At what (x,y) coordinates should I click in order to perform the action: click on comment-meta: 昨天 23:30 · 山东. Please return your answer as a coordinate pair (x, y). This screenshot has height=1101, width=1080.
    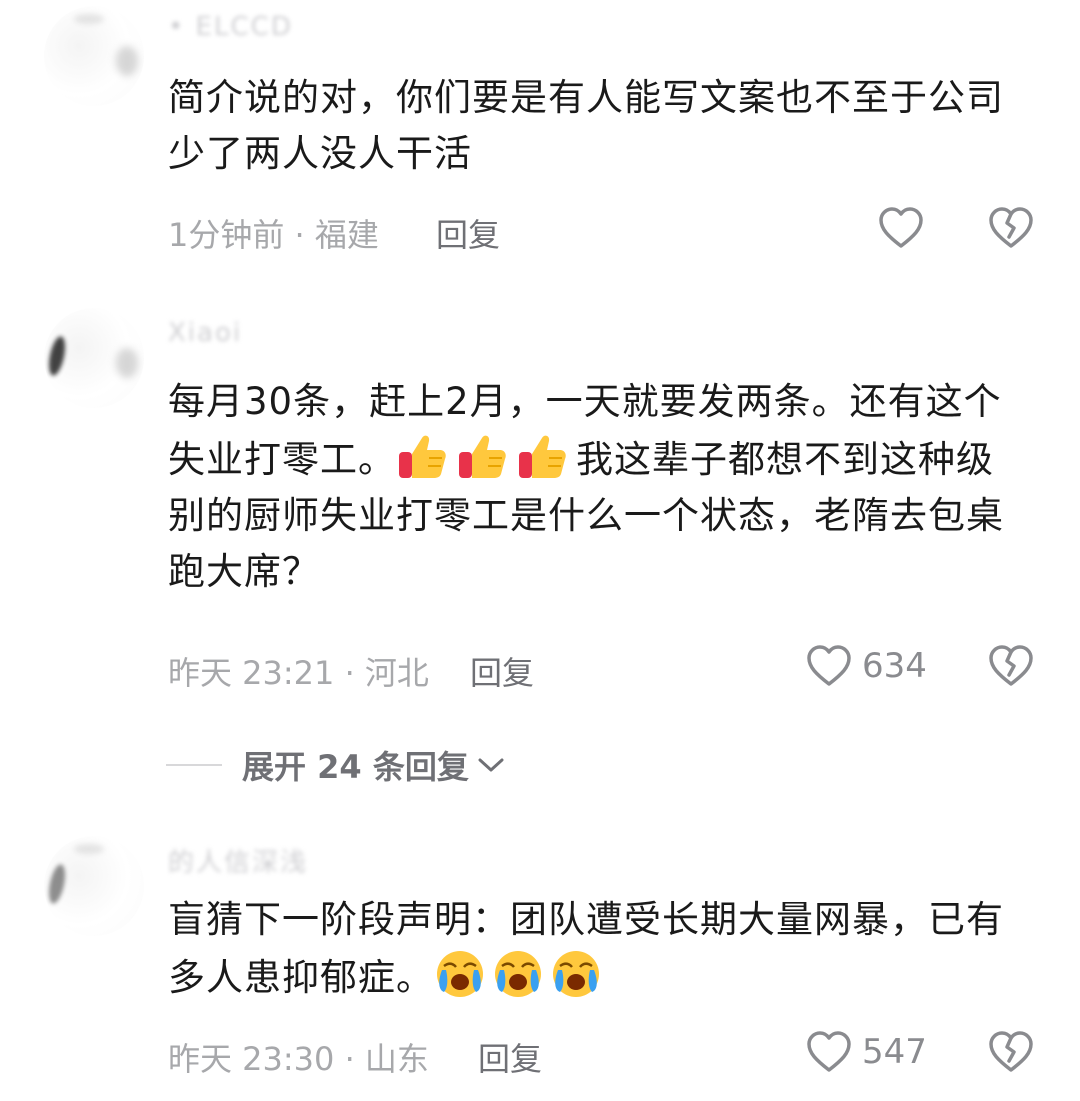
    Looking at the image, I should click on (298, 1059).